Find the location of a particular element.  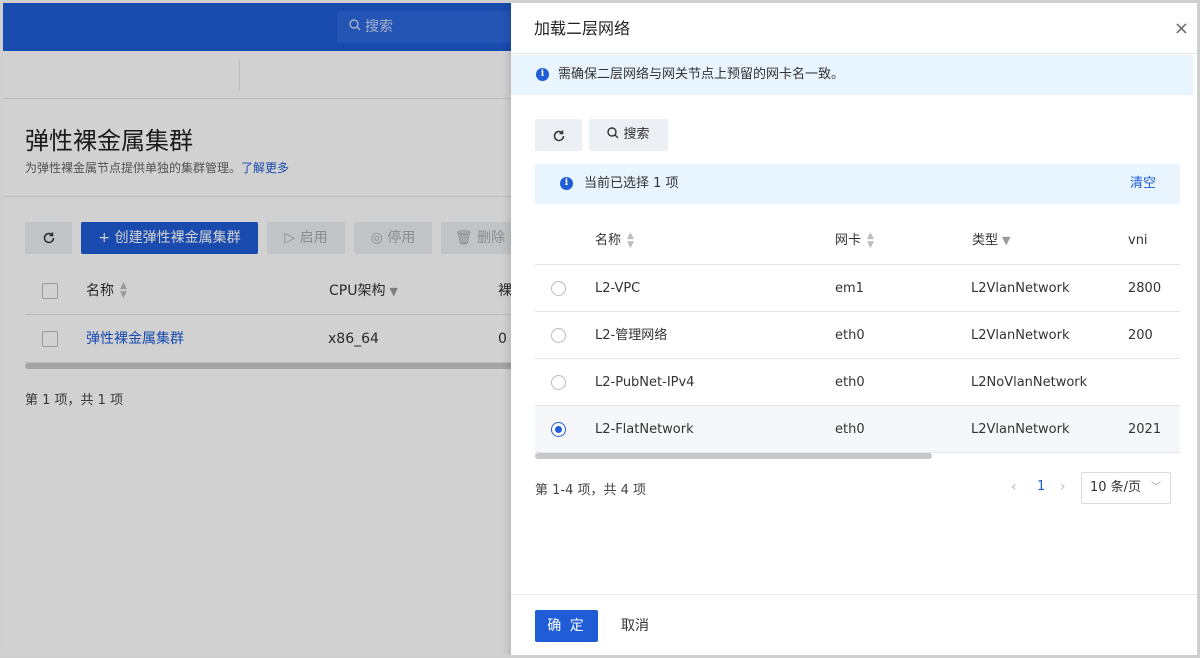

network-nic: em1 is located at coordinates (849, 288).